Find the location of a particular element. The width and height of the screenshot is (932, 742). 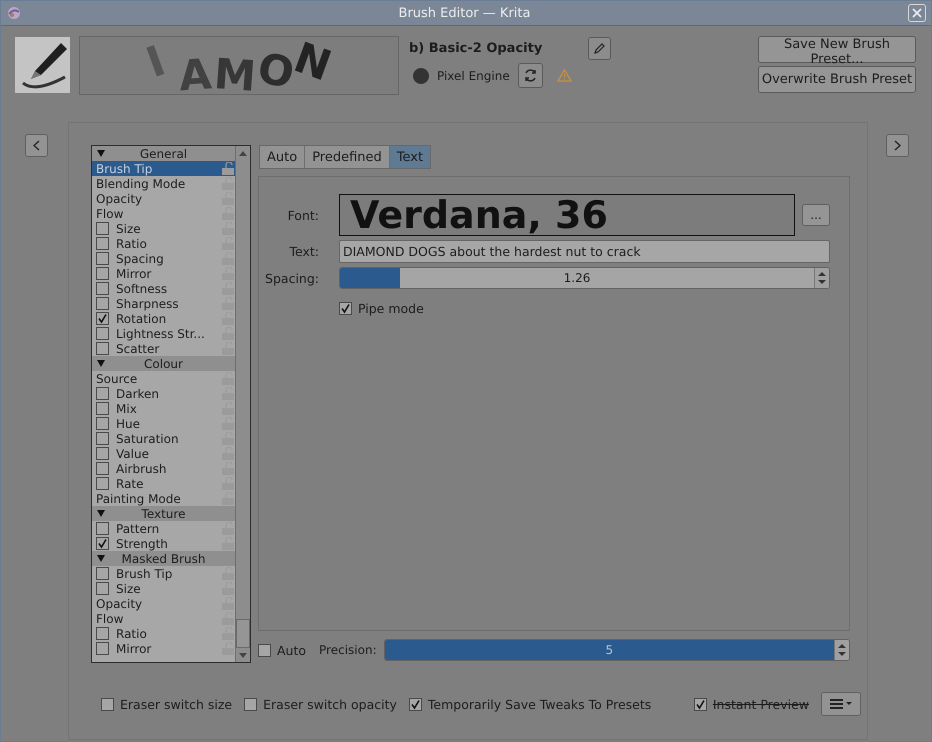

precision-slider: 5 is located at coordinates (617, 650).